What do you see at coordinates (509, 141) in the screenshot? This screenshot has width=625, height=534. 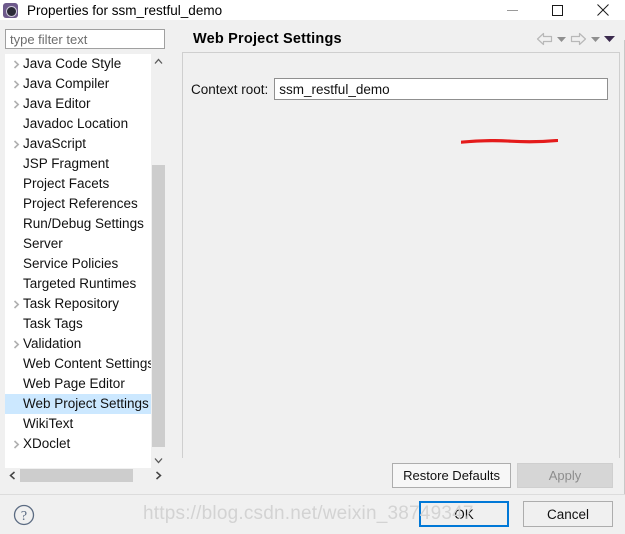 I see `red-annotation-underline` at bounding box center [509, 141].